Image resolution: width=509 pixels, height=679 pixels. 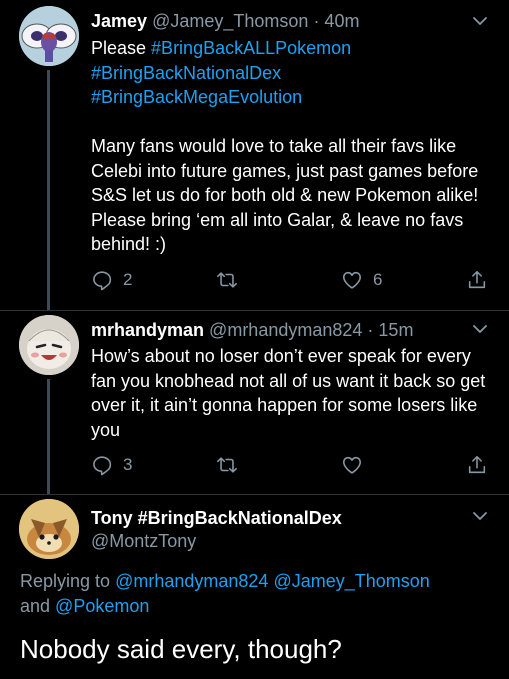 I want to click on reply-button: 2, so click(x=111, y=280).